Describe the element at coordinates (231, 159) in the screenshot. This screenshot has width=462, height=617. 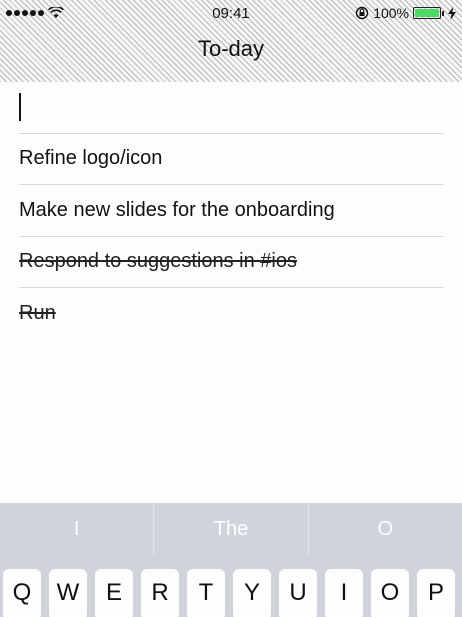
I see `list-item: Refine logo/icon` at that location.